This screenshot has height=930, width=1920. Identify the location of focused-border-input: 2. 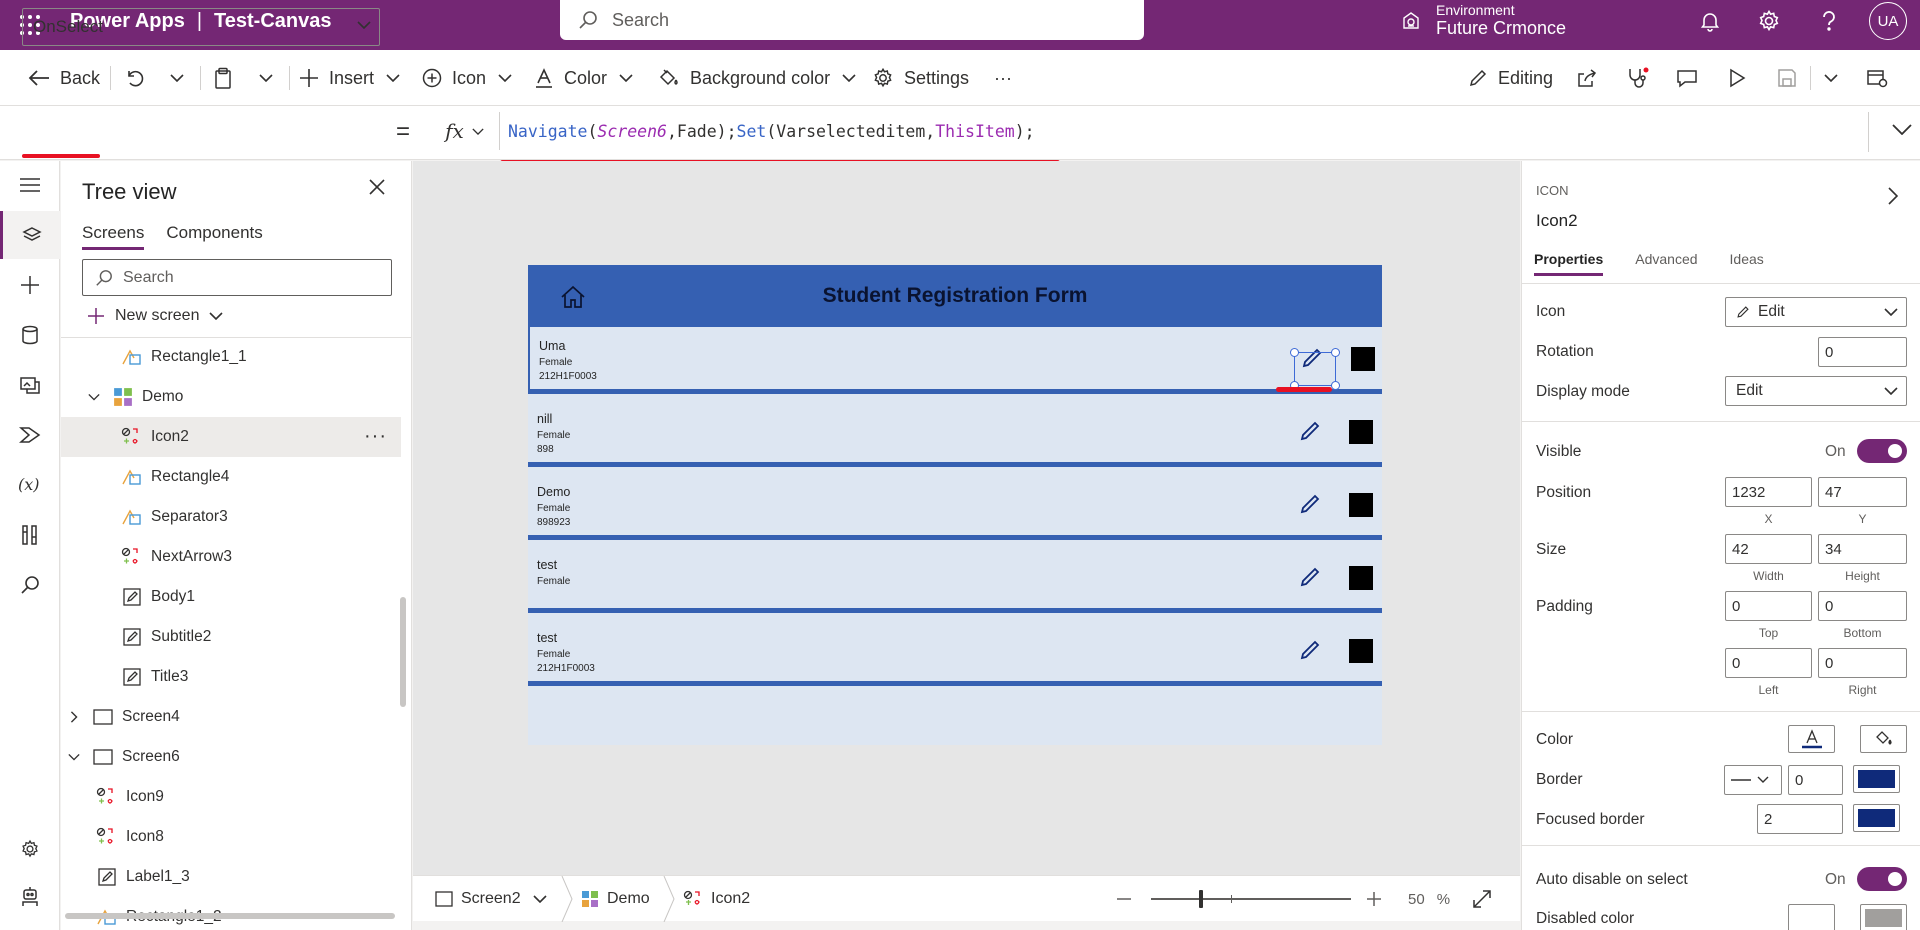
(1800, 819).